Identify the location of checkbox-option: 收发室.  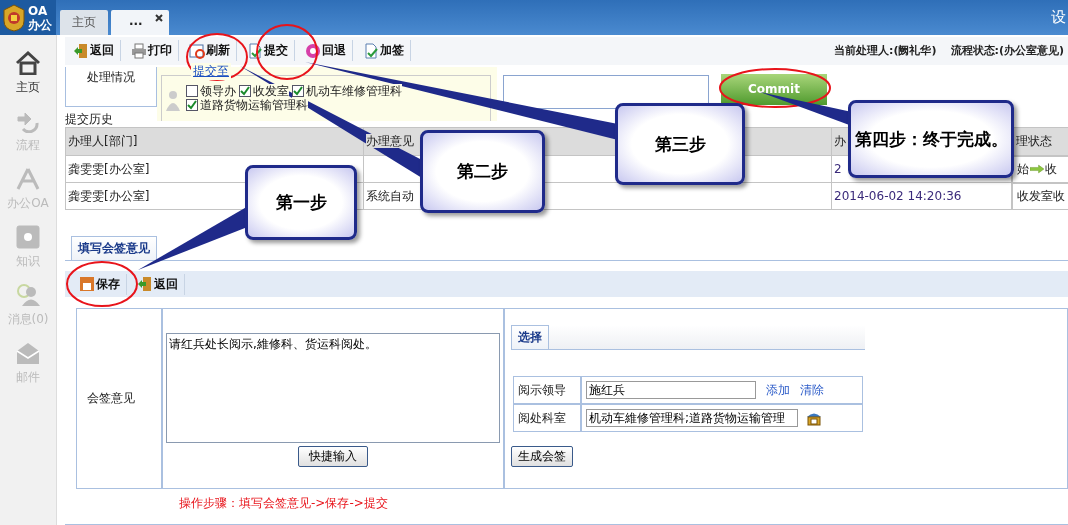
(264, 90).